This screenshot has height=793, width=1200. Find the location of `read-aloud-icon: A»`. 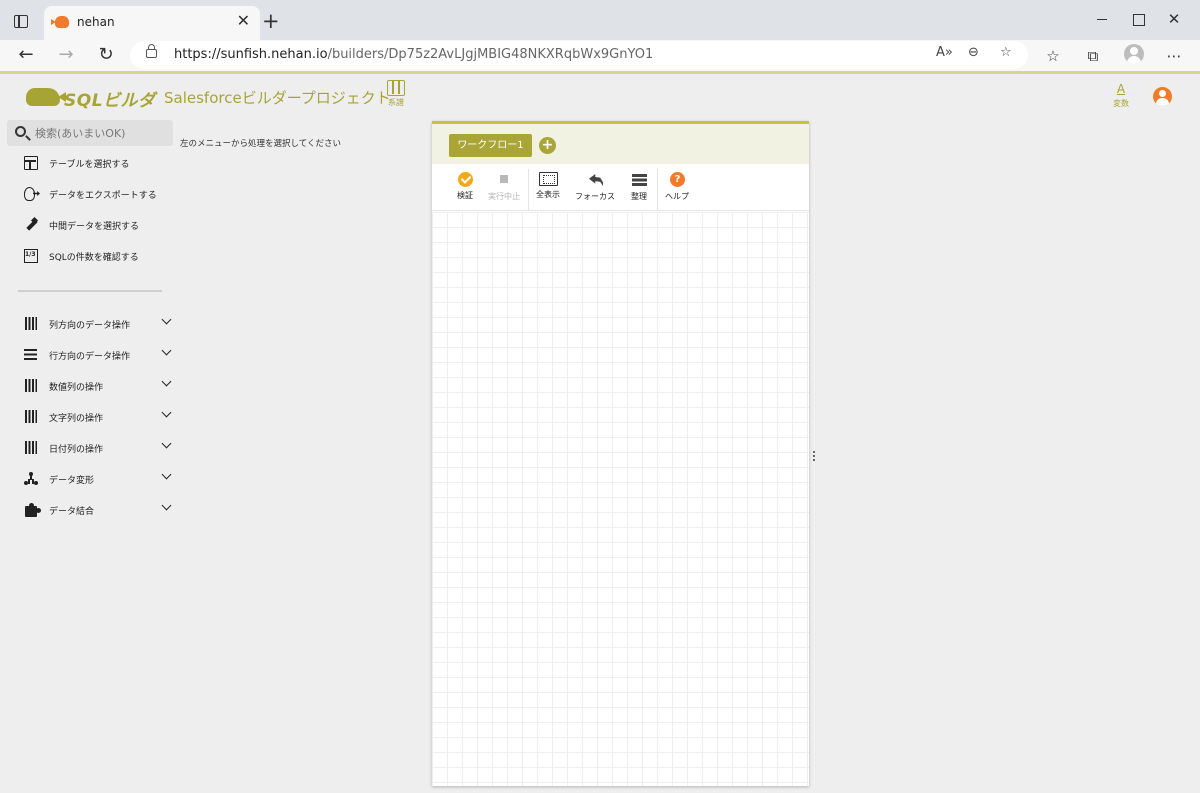

read-aloud-icon: A» is located at coordinates (944, 52).